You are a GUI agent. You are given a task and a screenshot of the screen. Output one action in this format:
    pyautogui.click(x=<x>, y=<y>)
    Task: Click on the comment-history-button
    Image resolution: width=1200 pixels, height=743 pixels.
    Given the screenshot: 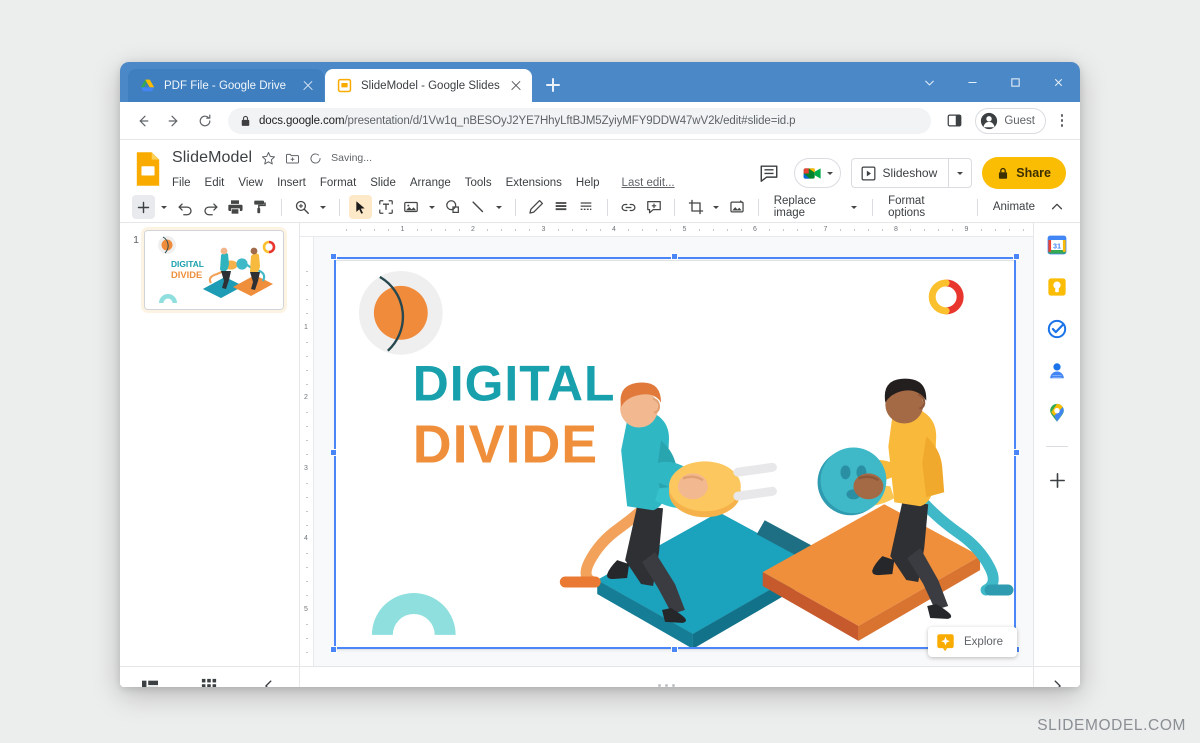 What is the action you would take?
    pyautogui.click(x=769, y=173)
    